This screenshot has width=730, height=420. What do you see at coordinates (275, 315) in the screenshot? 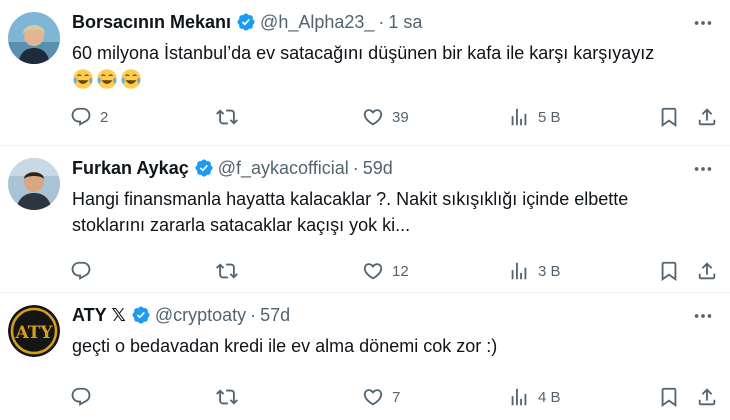
I see `timestamp: 57d` at bounding box center [275, 315].